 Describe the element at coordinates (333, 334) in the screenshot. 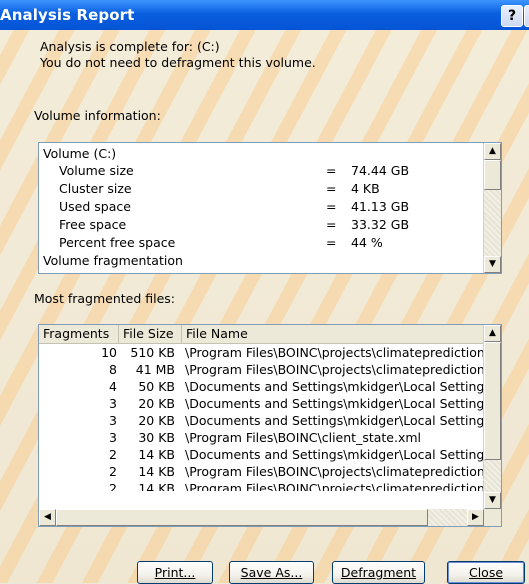

I see `column-header-file-name: File Name` at that location.